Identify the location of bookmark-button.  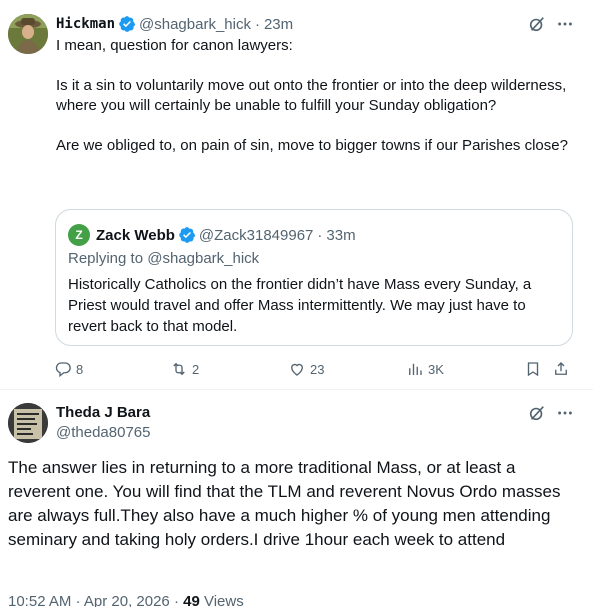
(535, 369).